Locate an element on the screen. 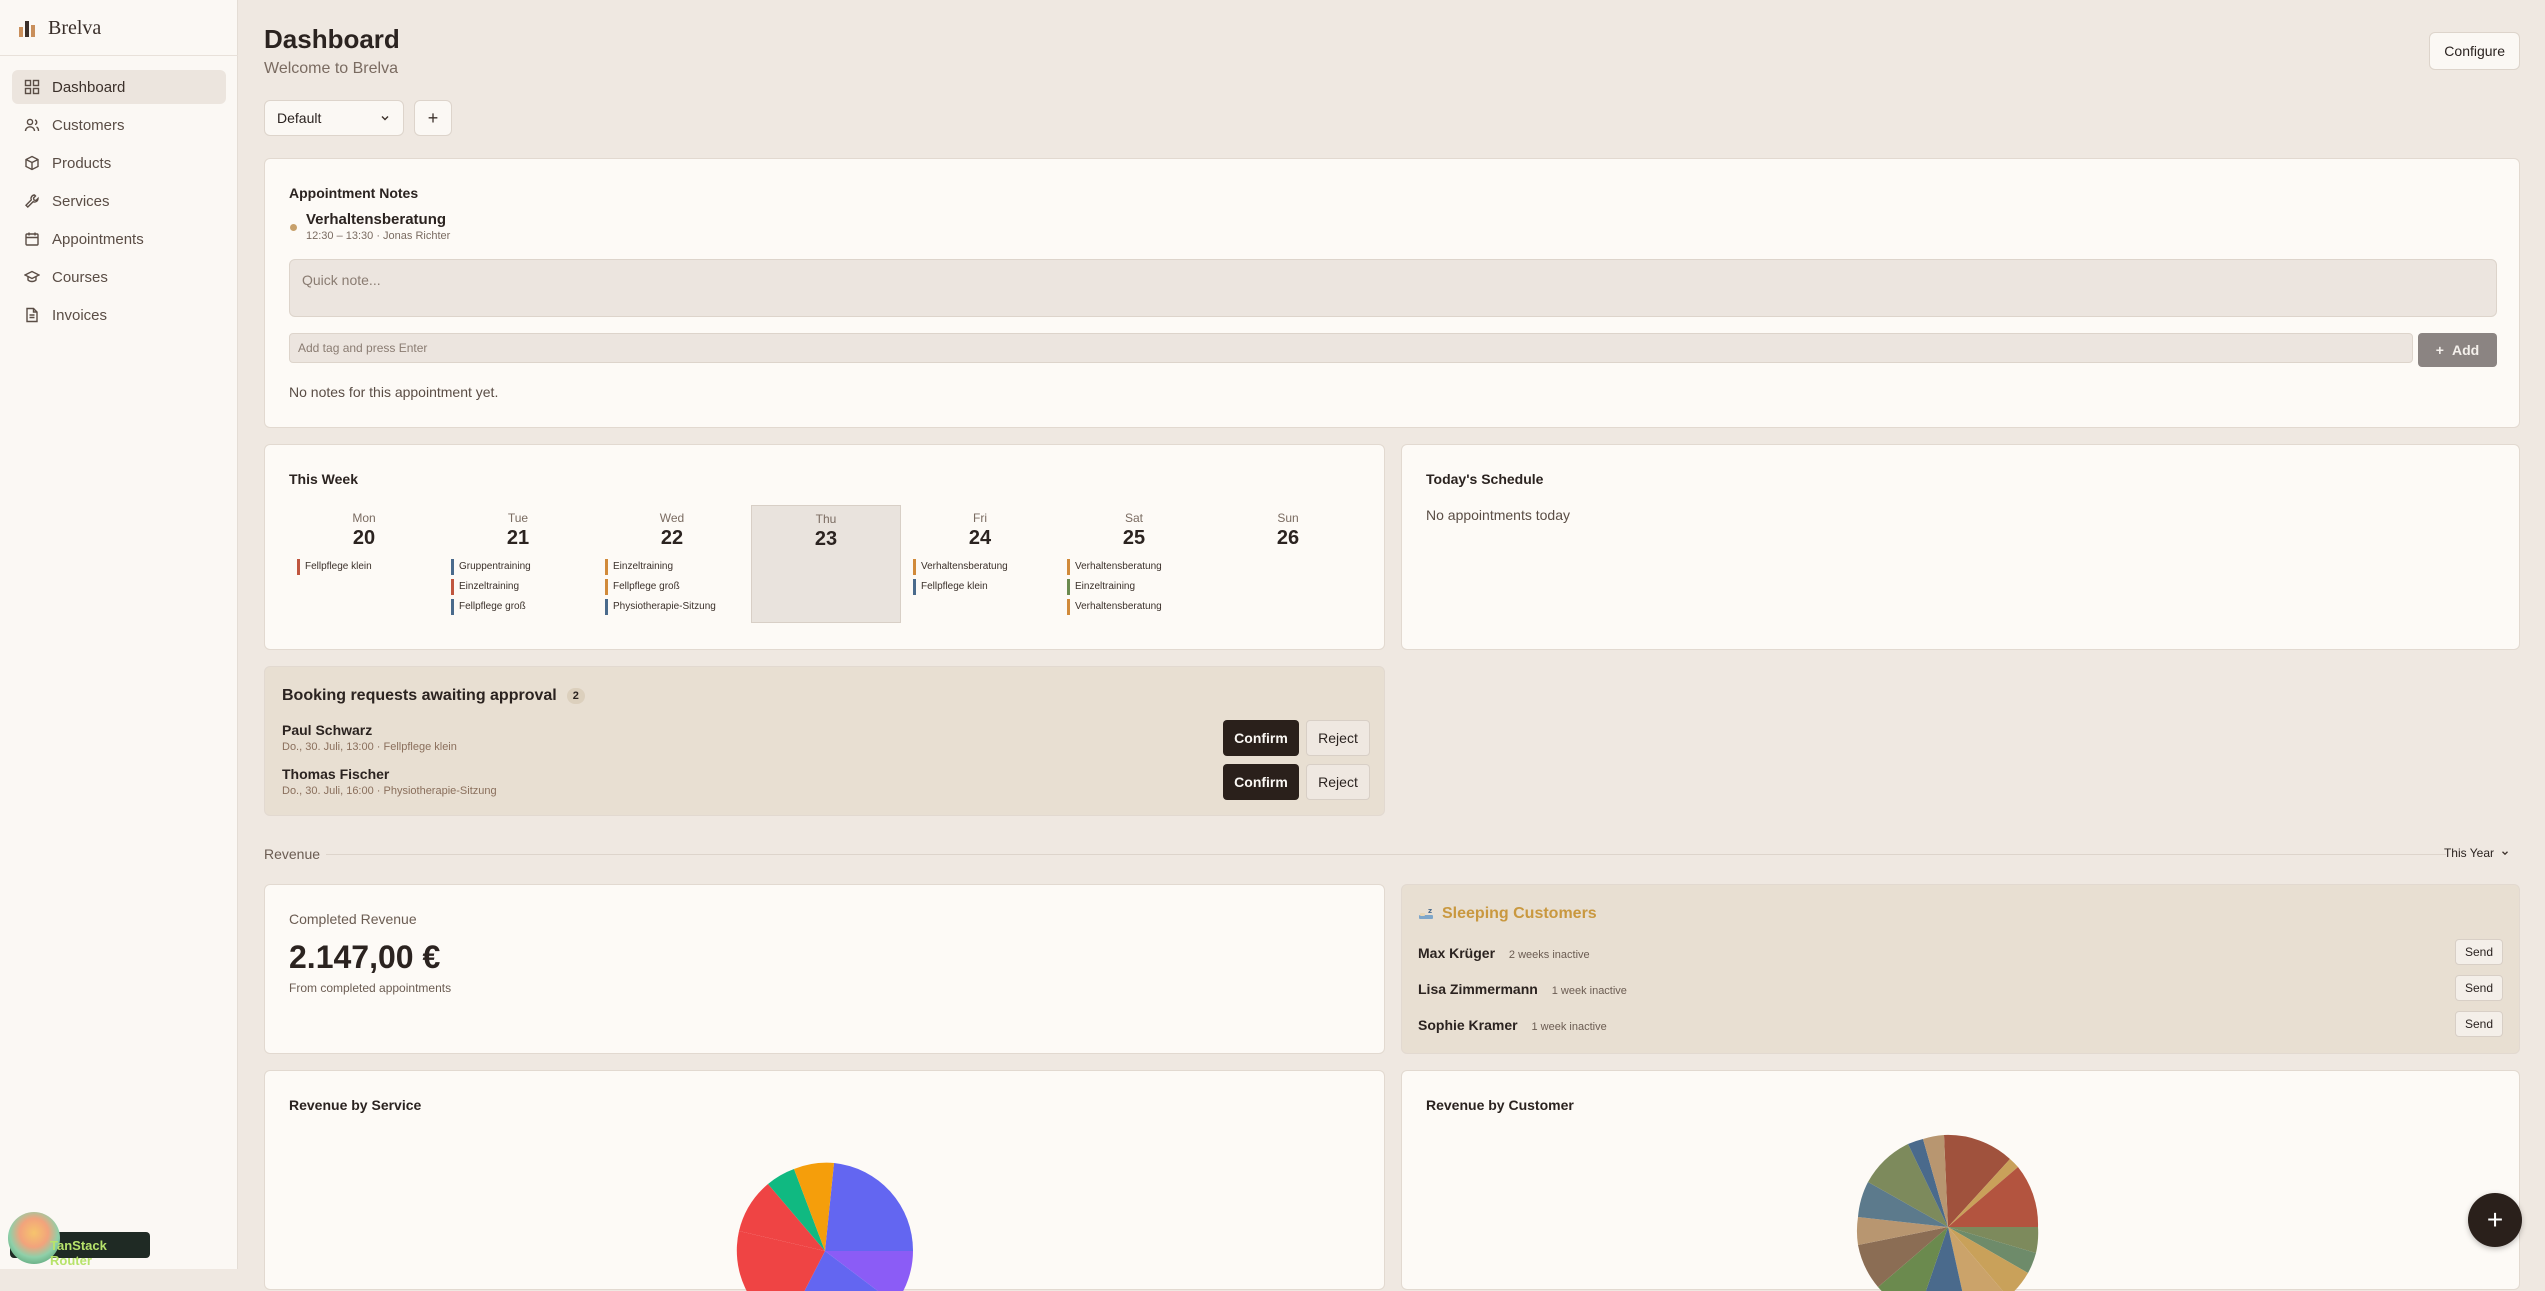  empty-notes-text: No notes for this appointment yet. is located at coordinates (394, 392).